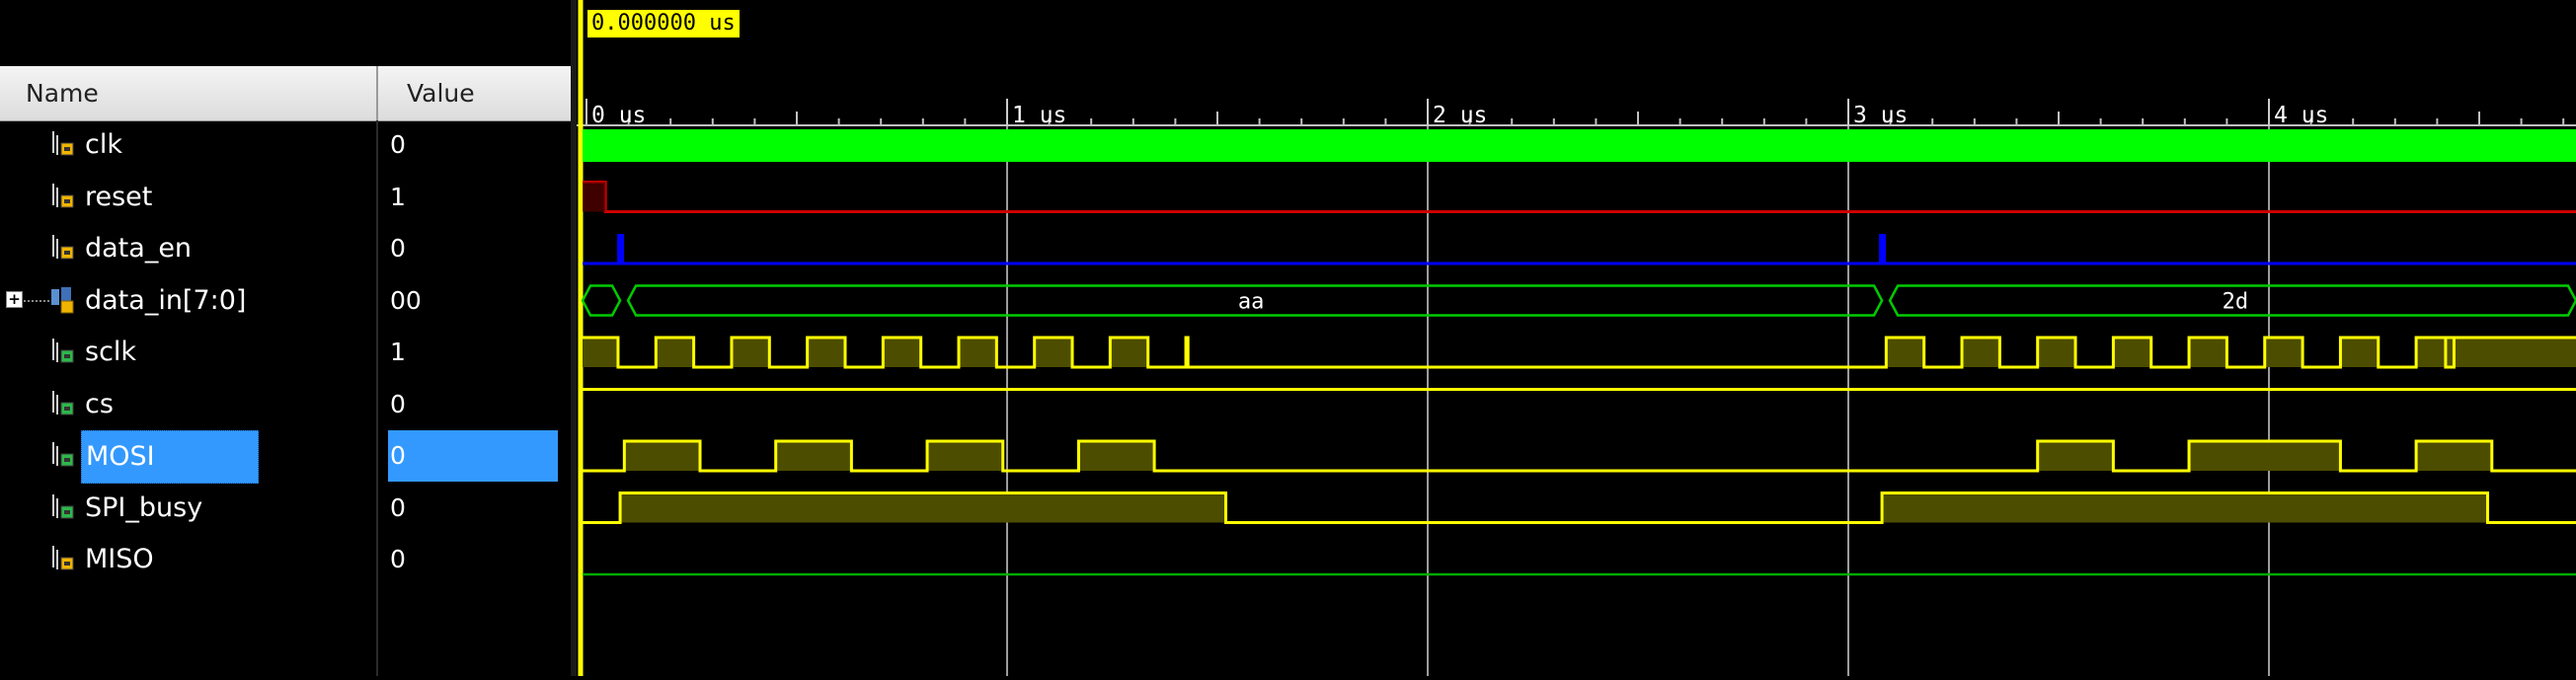 This screenshot has height=680, width=2576. What do you see at coordinates (1880, 115) in the screenshot?
I see `ruler-label: 3 us` at bounding box center [1880, 115].